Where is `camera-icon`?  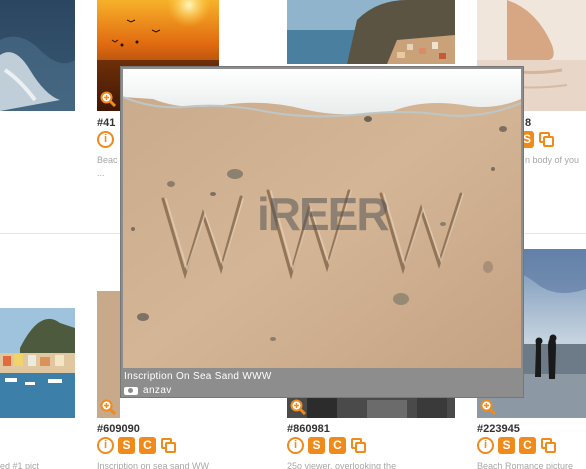 camera-icon is located at coordinates (131, 391).